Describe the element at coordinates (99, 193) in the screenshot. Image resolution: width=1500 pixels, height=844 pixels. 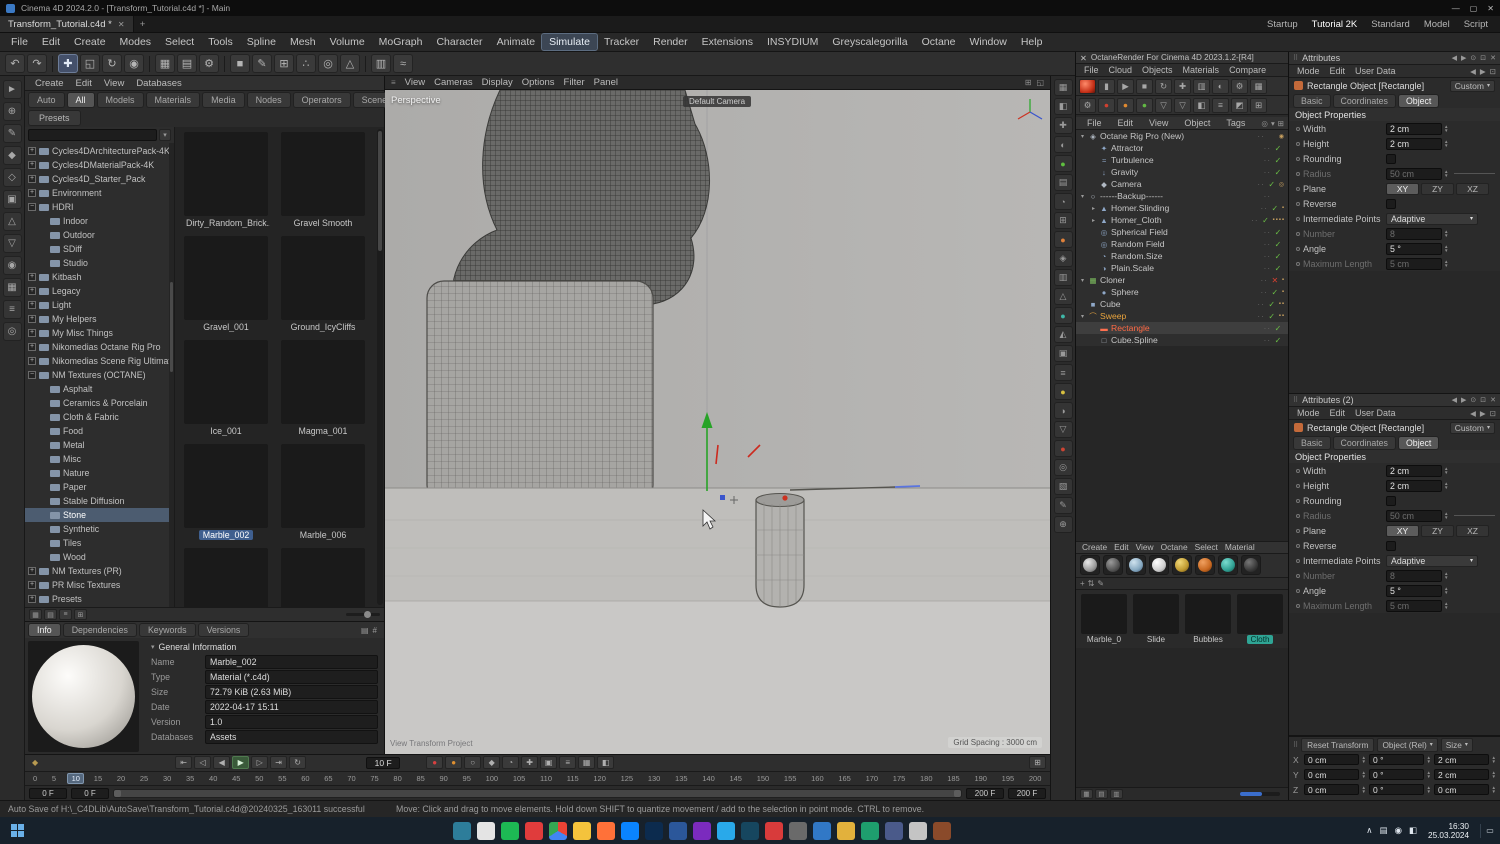
I see `tree-item: + Environment` at that location.